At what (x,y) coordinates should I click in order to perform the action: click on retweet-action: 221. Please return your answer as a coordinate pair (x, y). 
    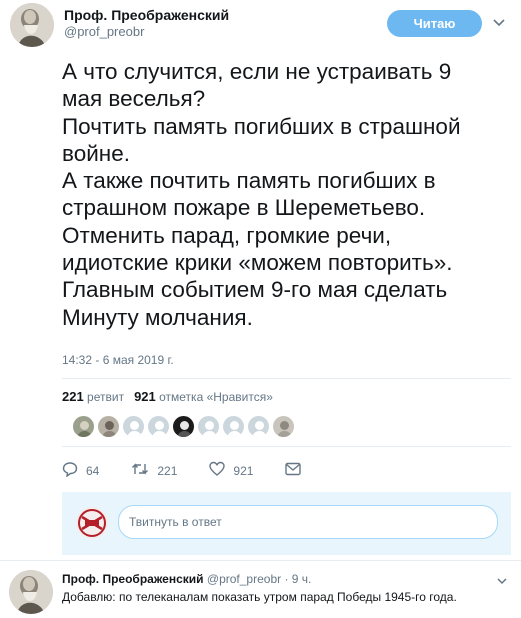
    Looking at the image, I should click on (154, 470).